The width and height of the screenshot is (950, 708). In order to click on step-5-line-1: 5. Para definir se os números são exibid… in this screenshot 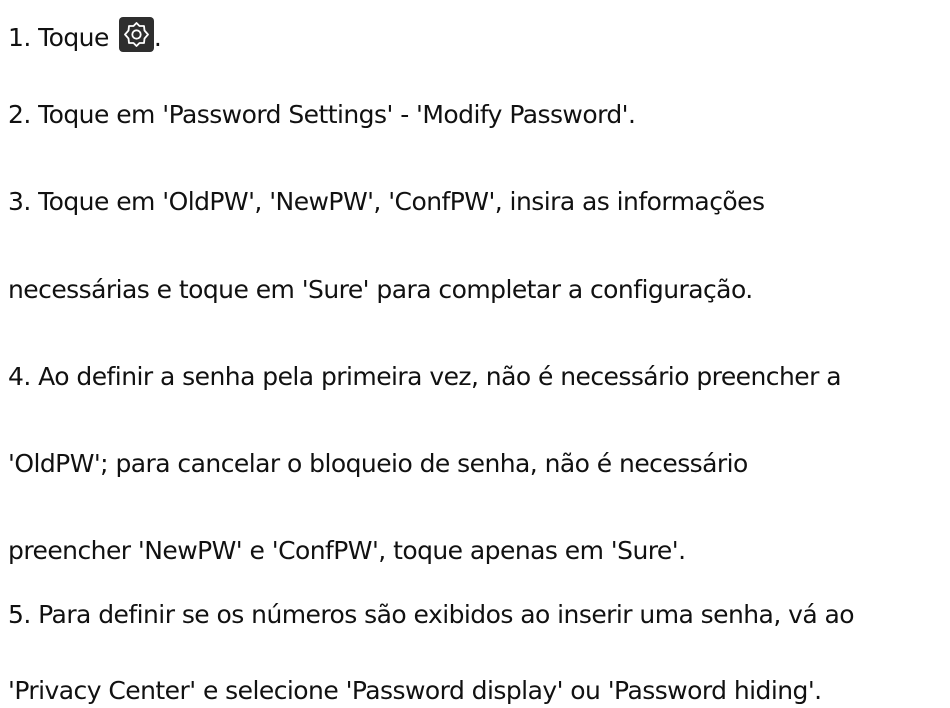, I will do `click(431, 614)`.